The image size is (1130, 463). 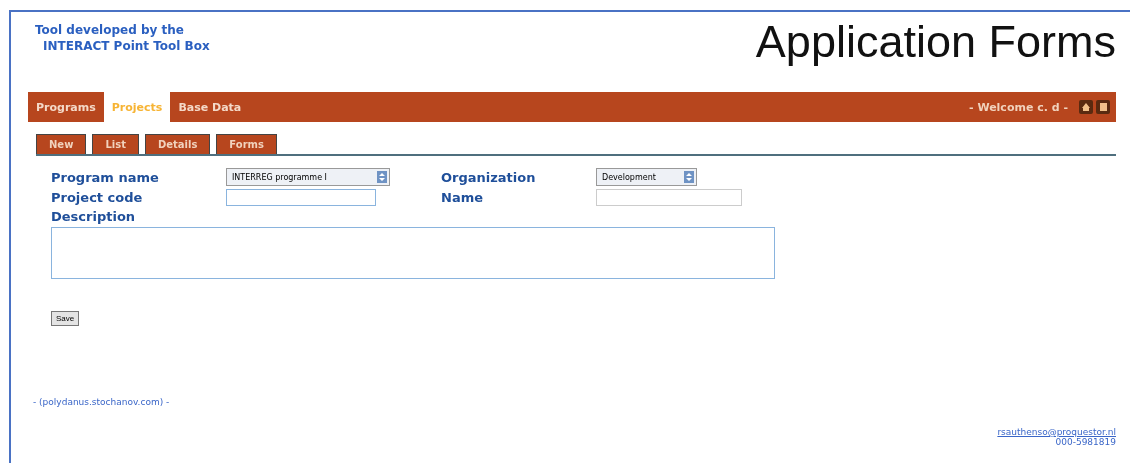 I want to click on name-field, so click(x=669, y=197).